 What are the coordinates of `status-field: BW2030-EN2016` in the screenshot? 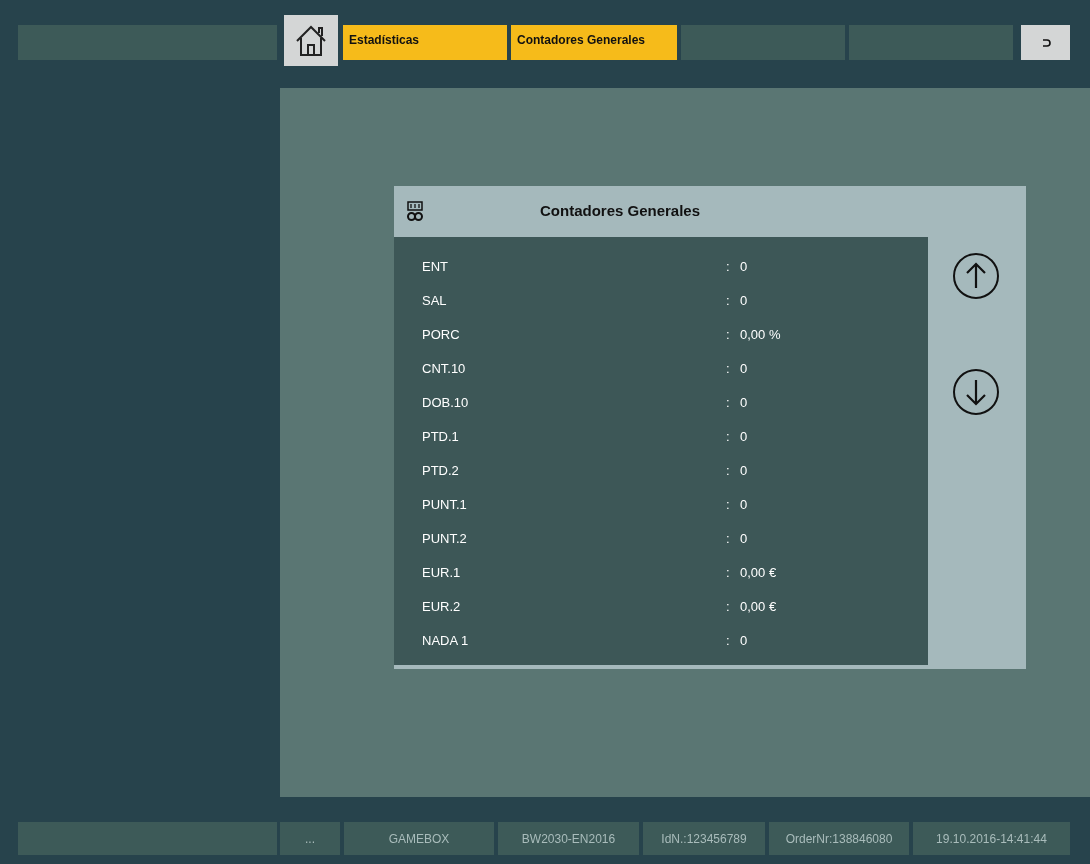 It's located at (568, 838).